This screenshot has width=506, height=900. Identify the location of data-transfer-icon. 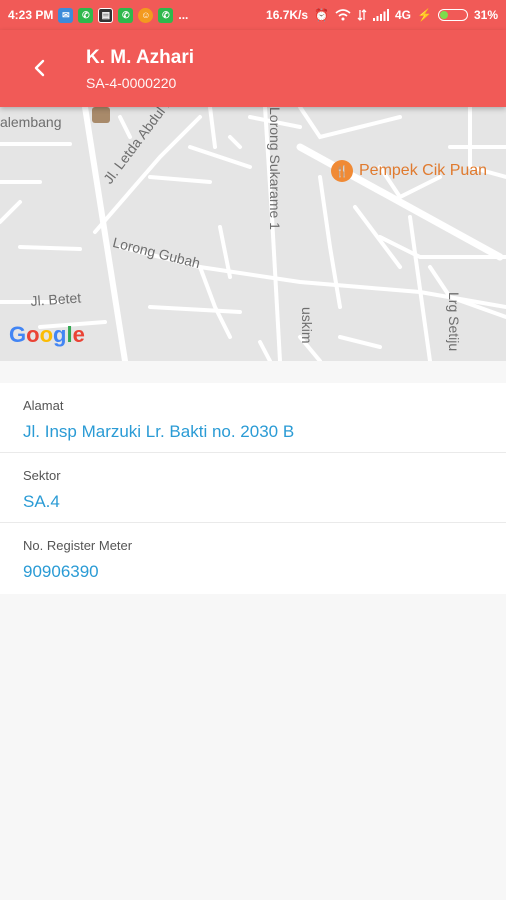
(362, 15).